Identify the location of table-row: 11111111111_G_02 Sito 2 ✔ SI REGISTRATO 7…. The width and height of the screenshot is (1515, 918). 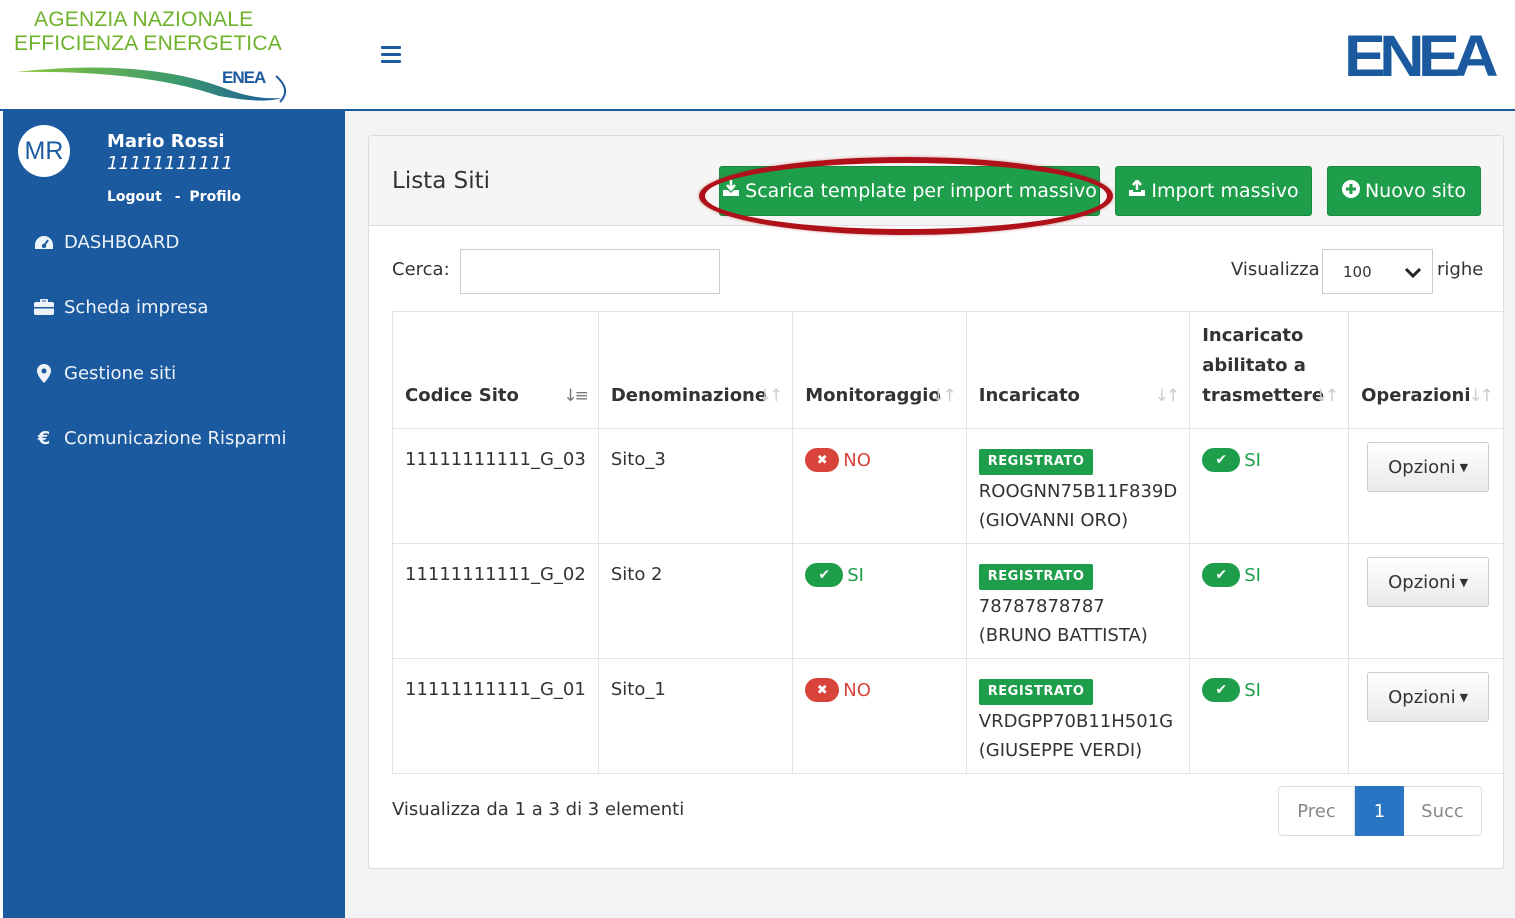
(948, 601).